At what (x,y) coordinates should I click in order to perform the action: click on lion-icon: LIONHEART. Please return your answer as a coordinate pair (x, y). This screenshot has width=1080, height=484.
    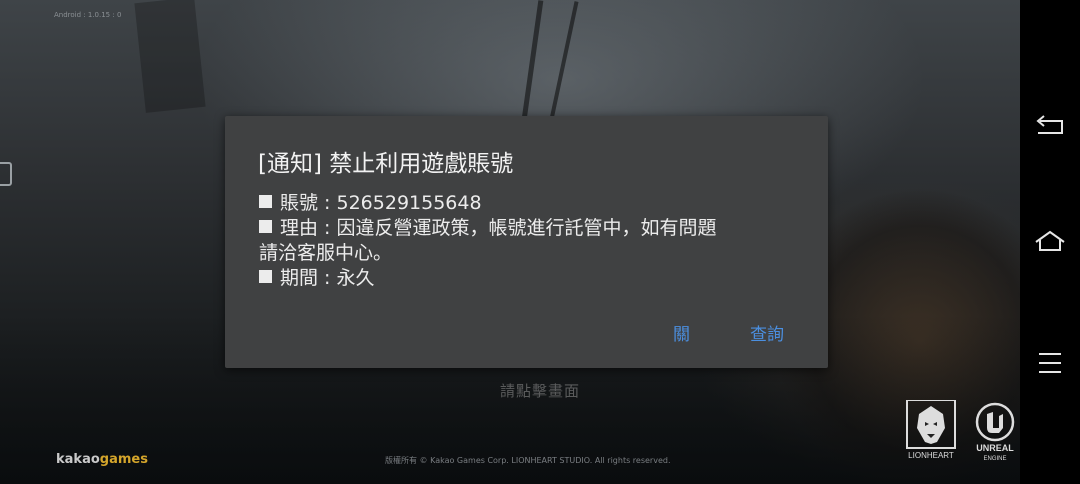
    Looking at the image, I should click on (931, 429).